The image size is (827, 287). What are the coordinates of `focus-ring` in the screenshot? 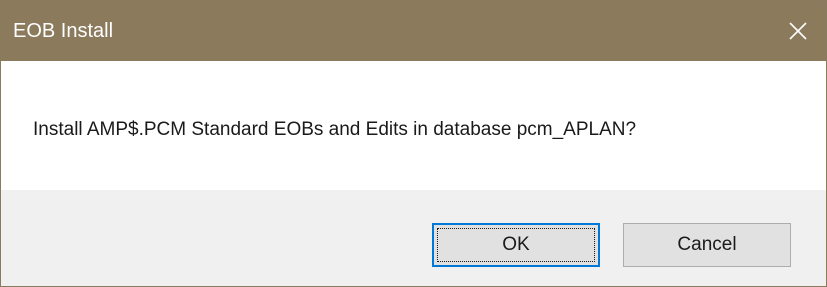 It's located at (516, 245).